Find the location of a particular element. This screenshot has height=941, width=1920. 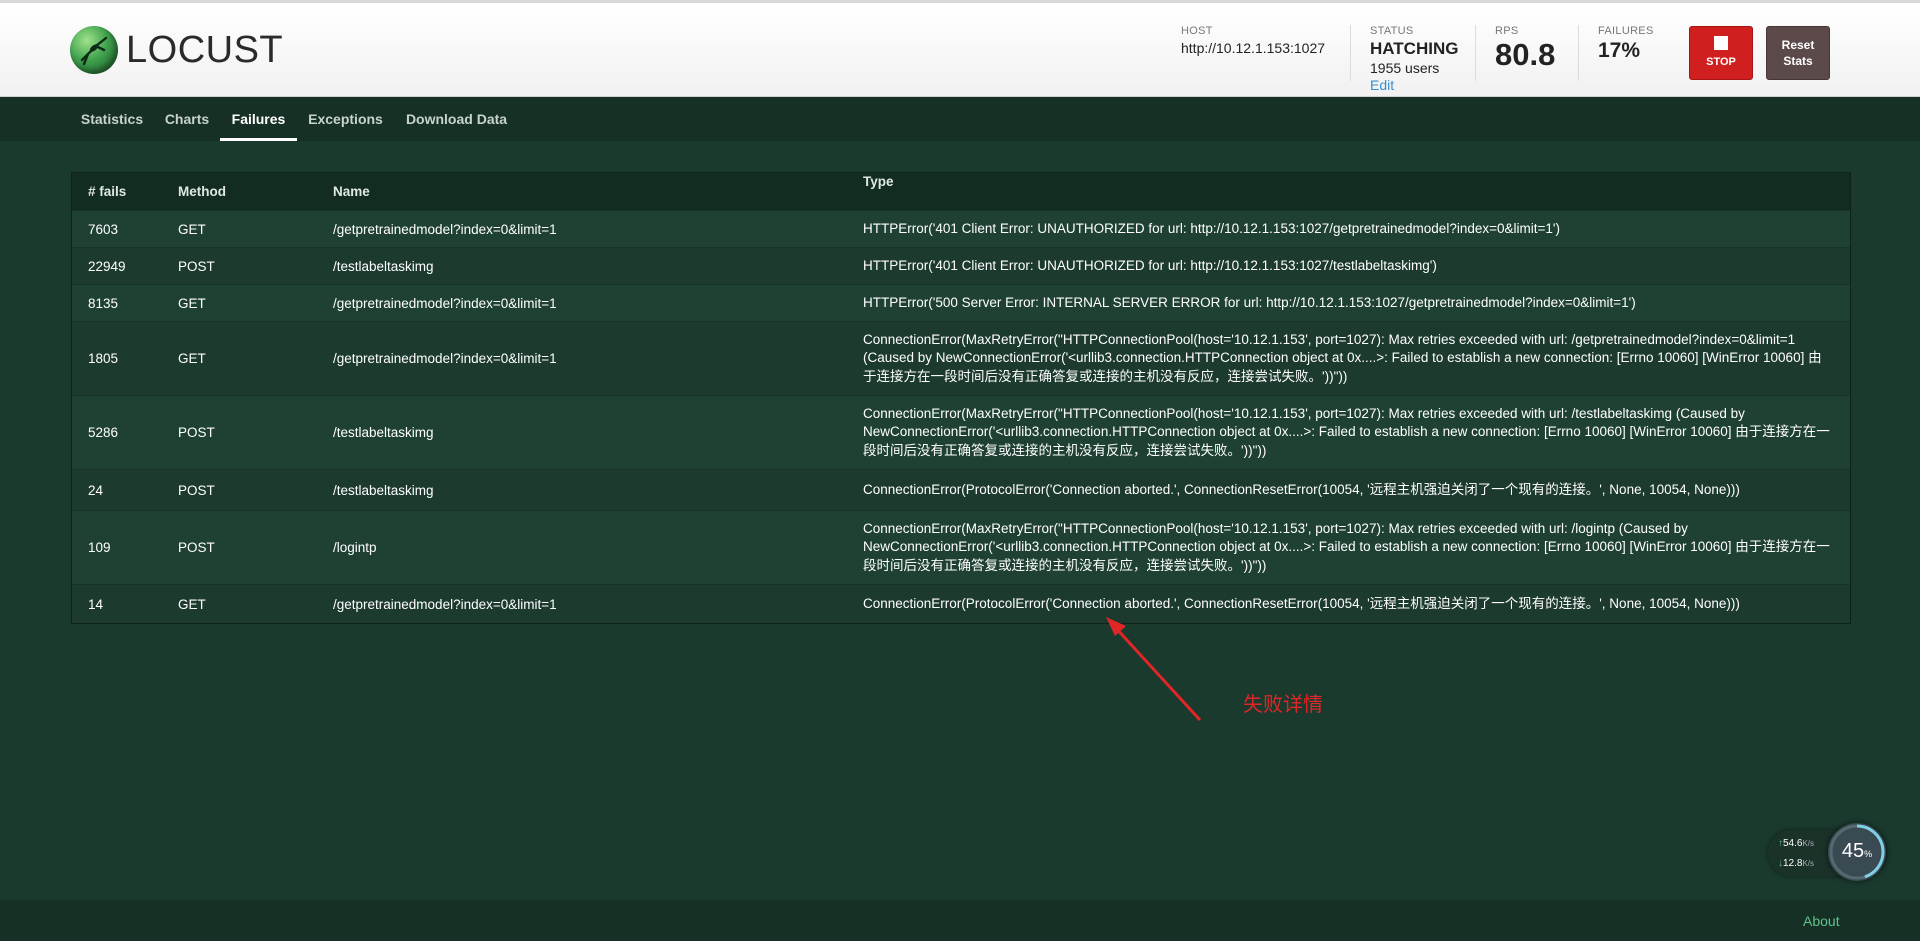

failures-box: FAILURES 17% is located at coordinates (1626, 44).